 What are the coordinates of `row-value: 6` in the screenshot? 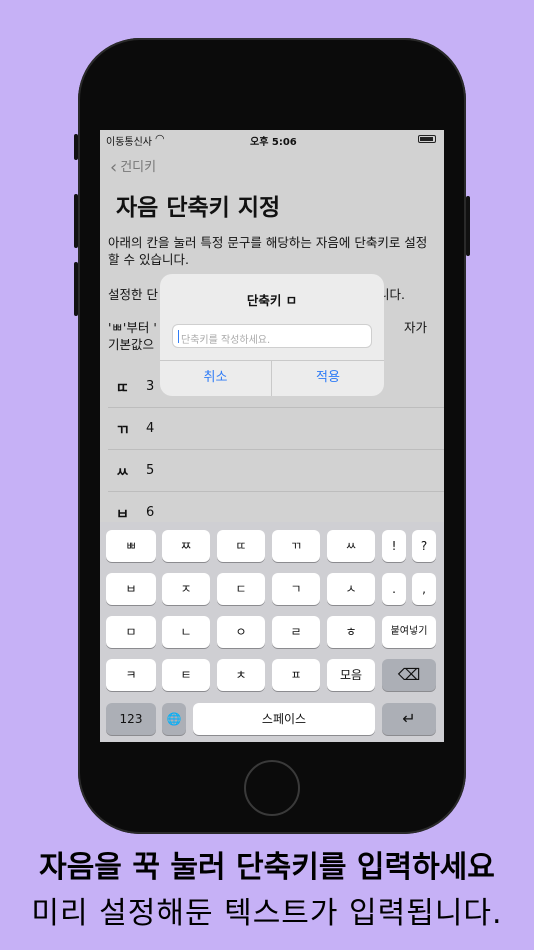 It's located at (150, 512).